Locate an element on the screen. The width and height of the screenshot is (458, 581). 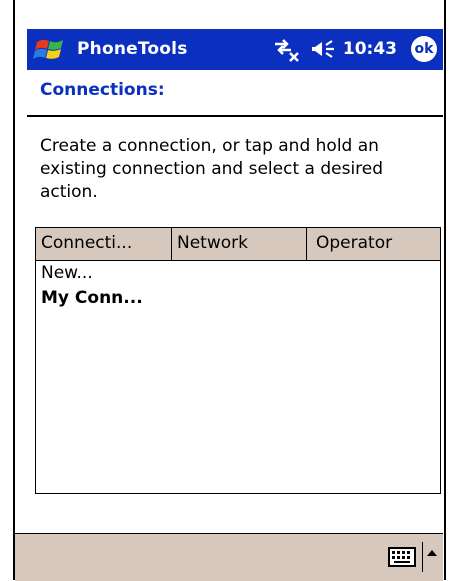
status-area: 10:43 ok is located at coordinates (354, 49).